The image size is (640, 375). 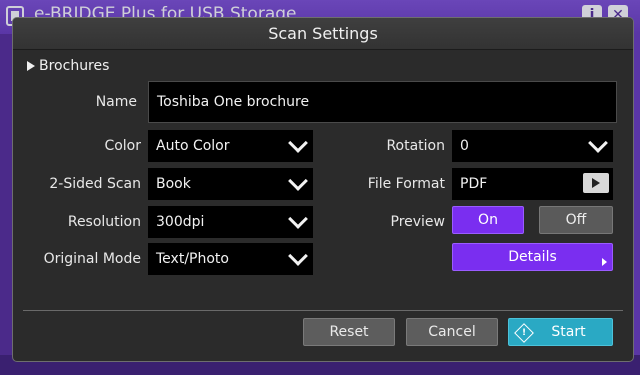 What do you see at coordinates (637, 194) in the screenshot?
I see `app-background-right` at bounding box center [637, 194].